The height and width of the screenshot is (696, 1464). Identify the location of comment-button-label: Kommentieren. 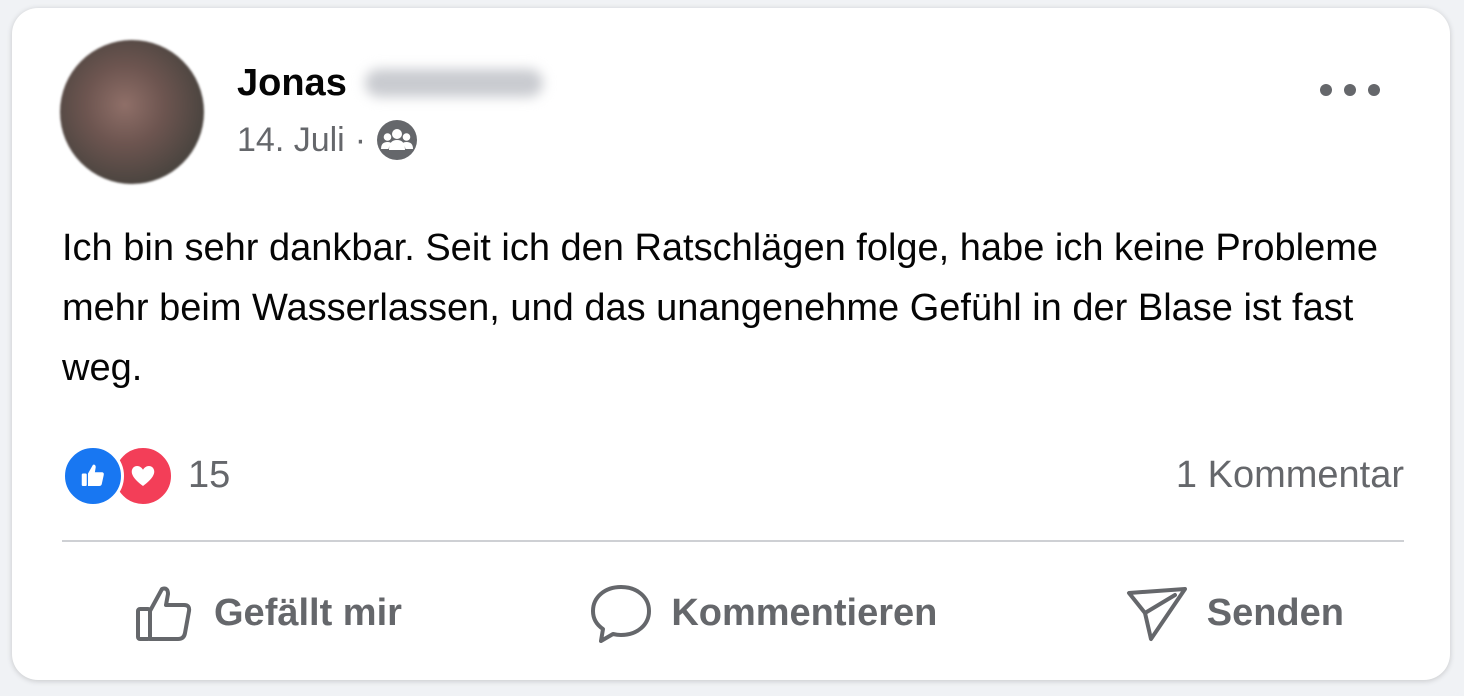
(804, 612).